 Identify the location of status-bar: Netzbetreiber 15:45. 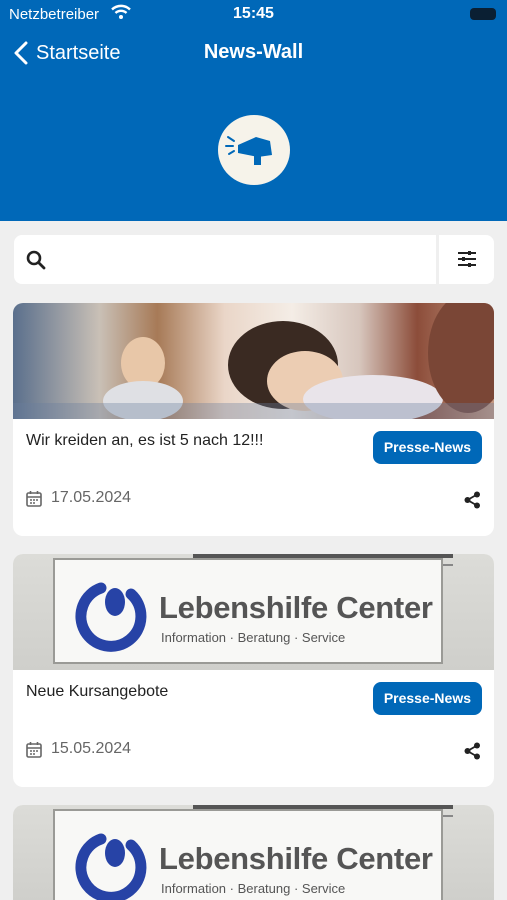
(253, 14).